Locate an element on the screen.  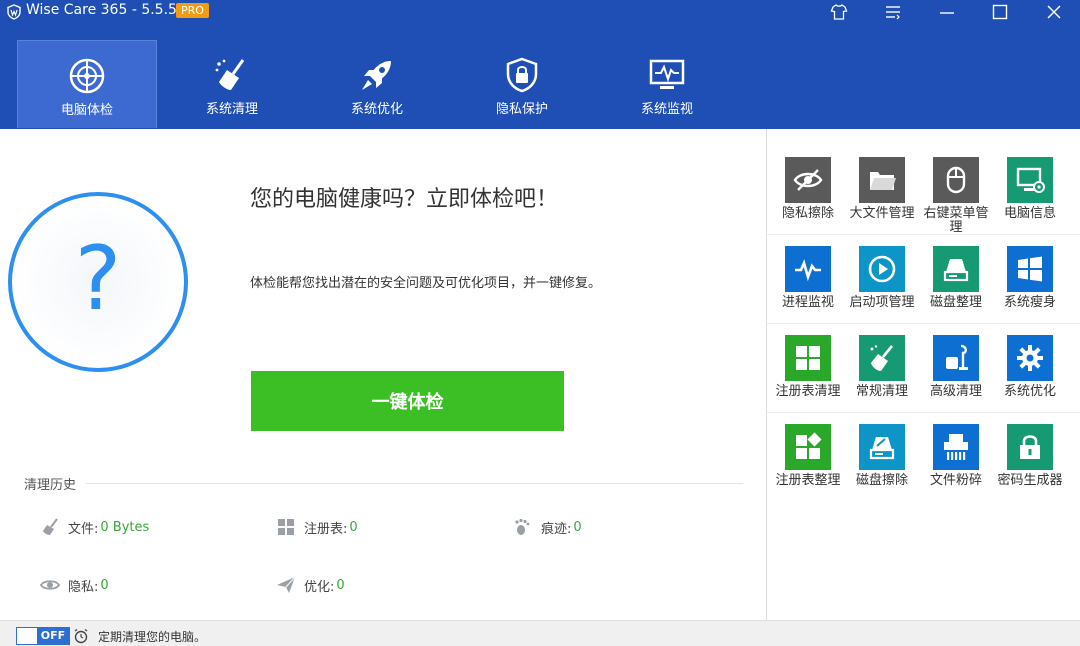
history-item-optimize: 优化: 0 is located at coordinates (310, 585).